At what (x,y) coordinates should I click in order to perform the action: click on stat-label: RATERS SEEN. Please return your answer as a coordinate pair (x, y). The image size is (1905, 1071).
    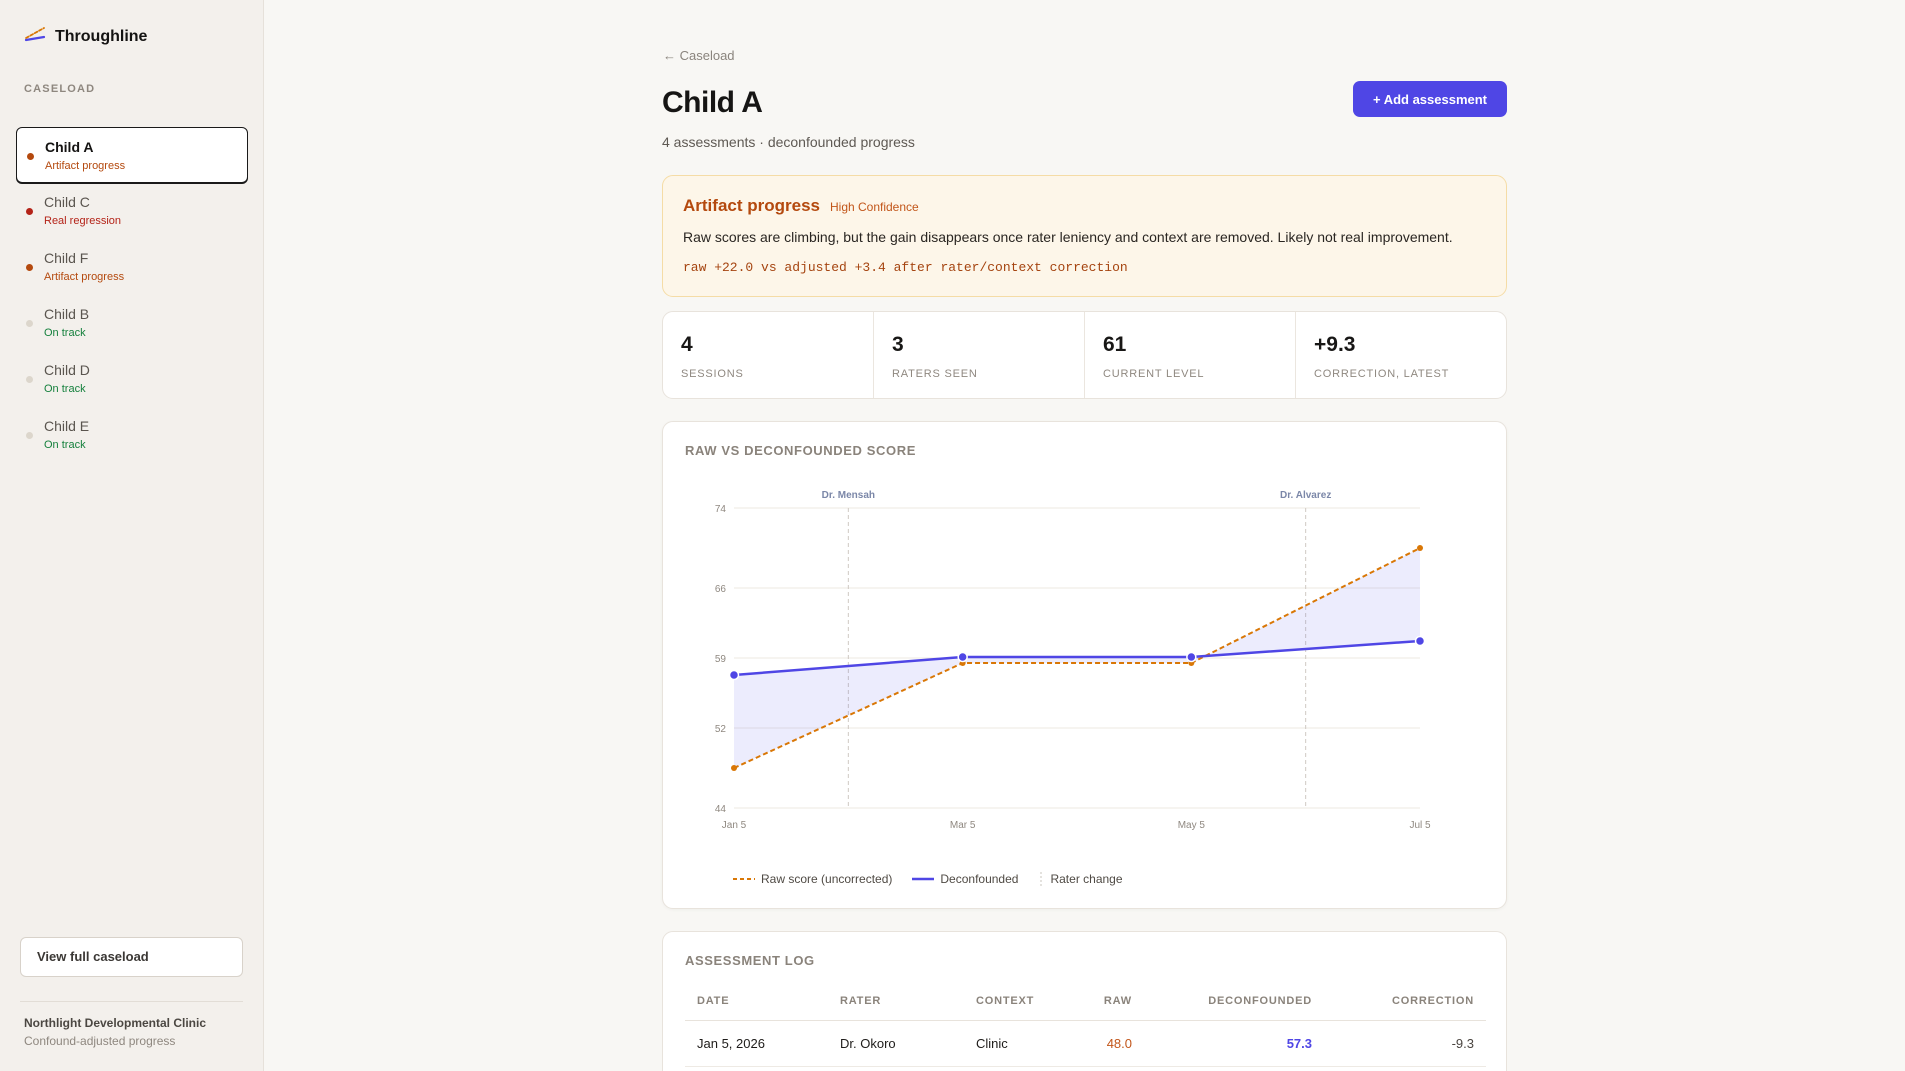
    Looking at the image, I should click on (935, 374).